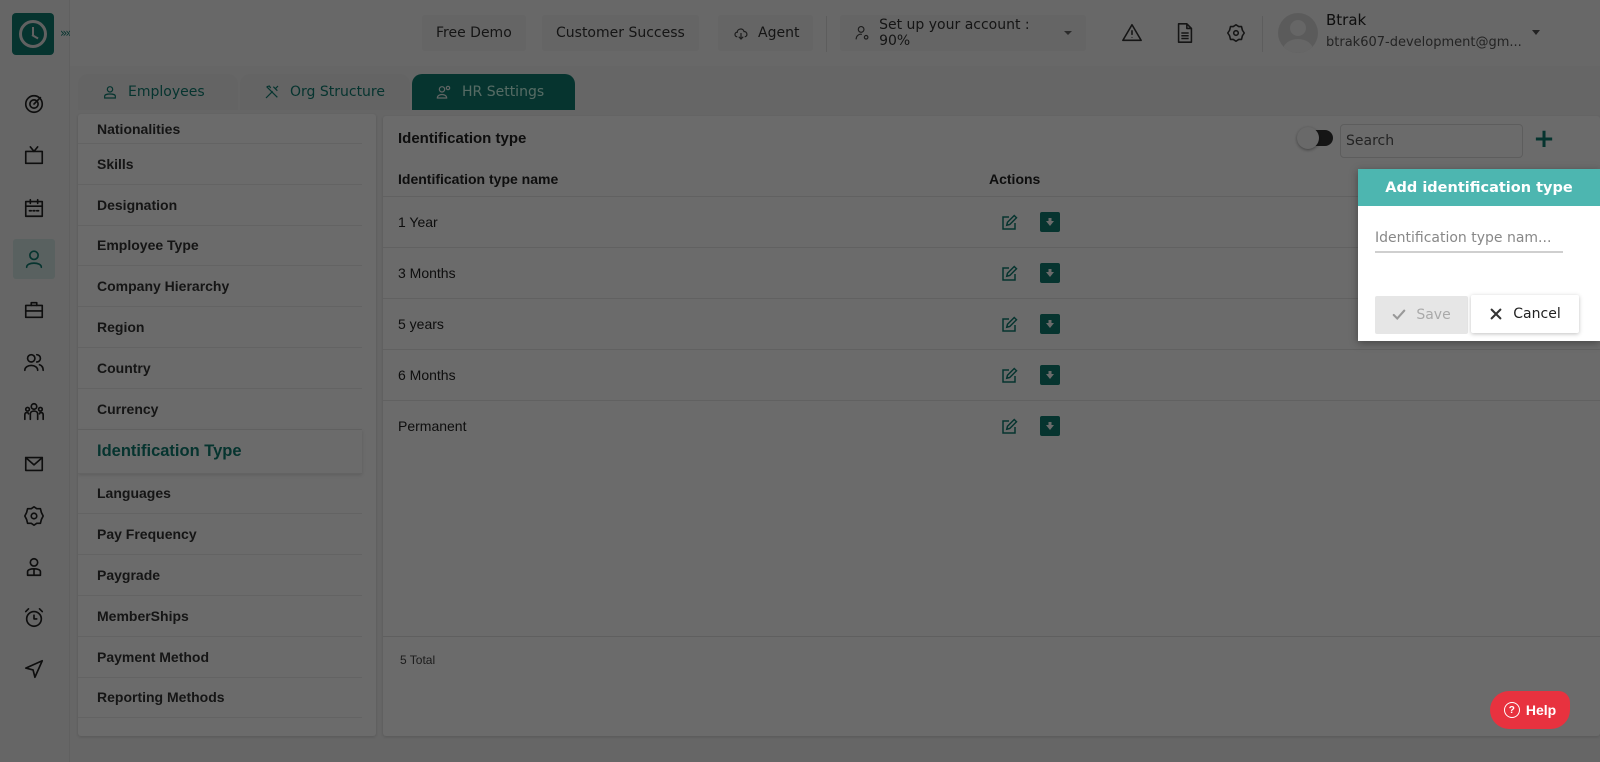 The image size is (1600, 762). What do you see at coordinates (1537, 314) in the screenshot?
I see `cancel-label: Cancel` at bounding box center [1537, 314].